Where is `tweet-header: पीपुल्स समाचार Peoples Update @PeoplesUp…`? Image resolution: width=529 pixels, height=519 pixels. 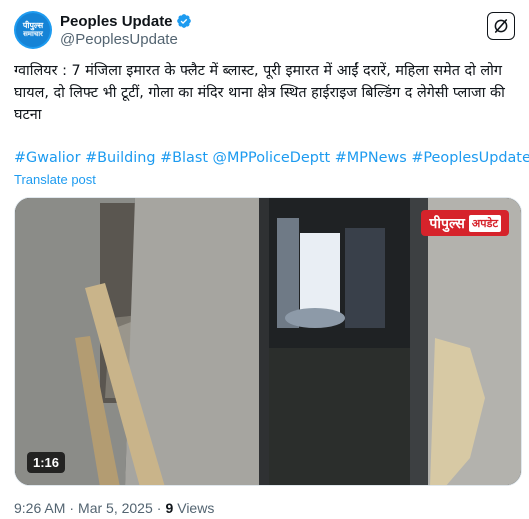 tweet-header: पीपुल्स समाचार Peoples Update @PeoplesUp… is located at coordinates (264, 30).